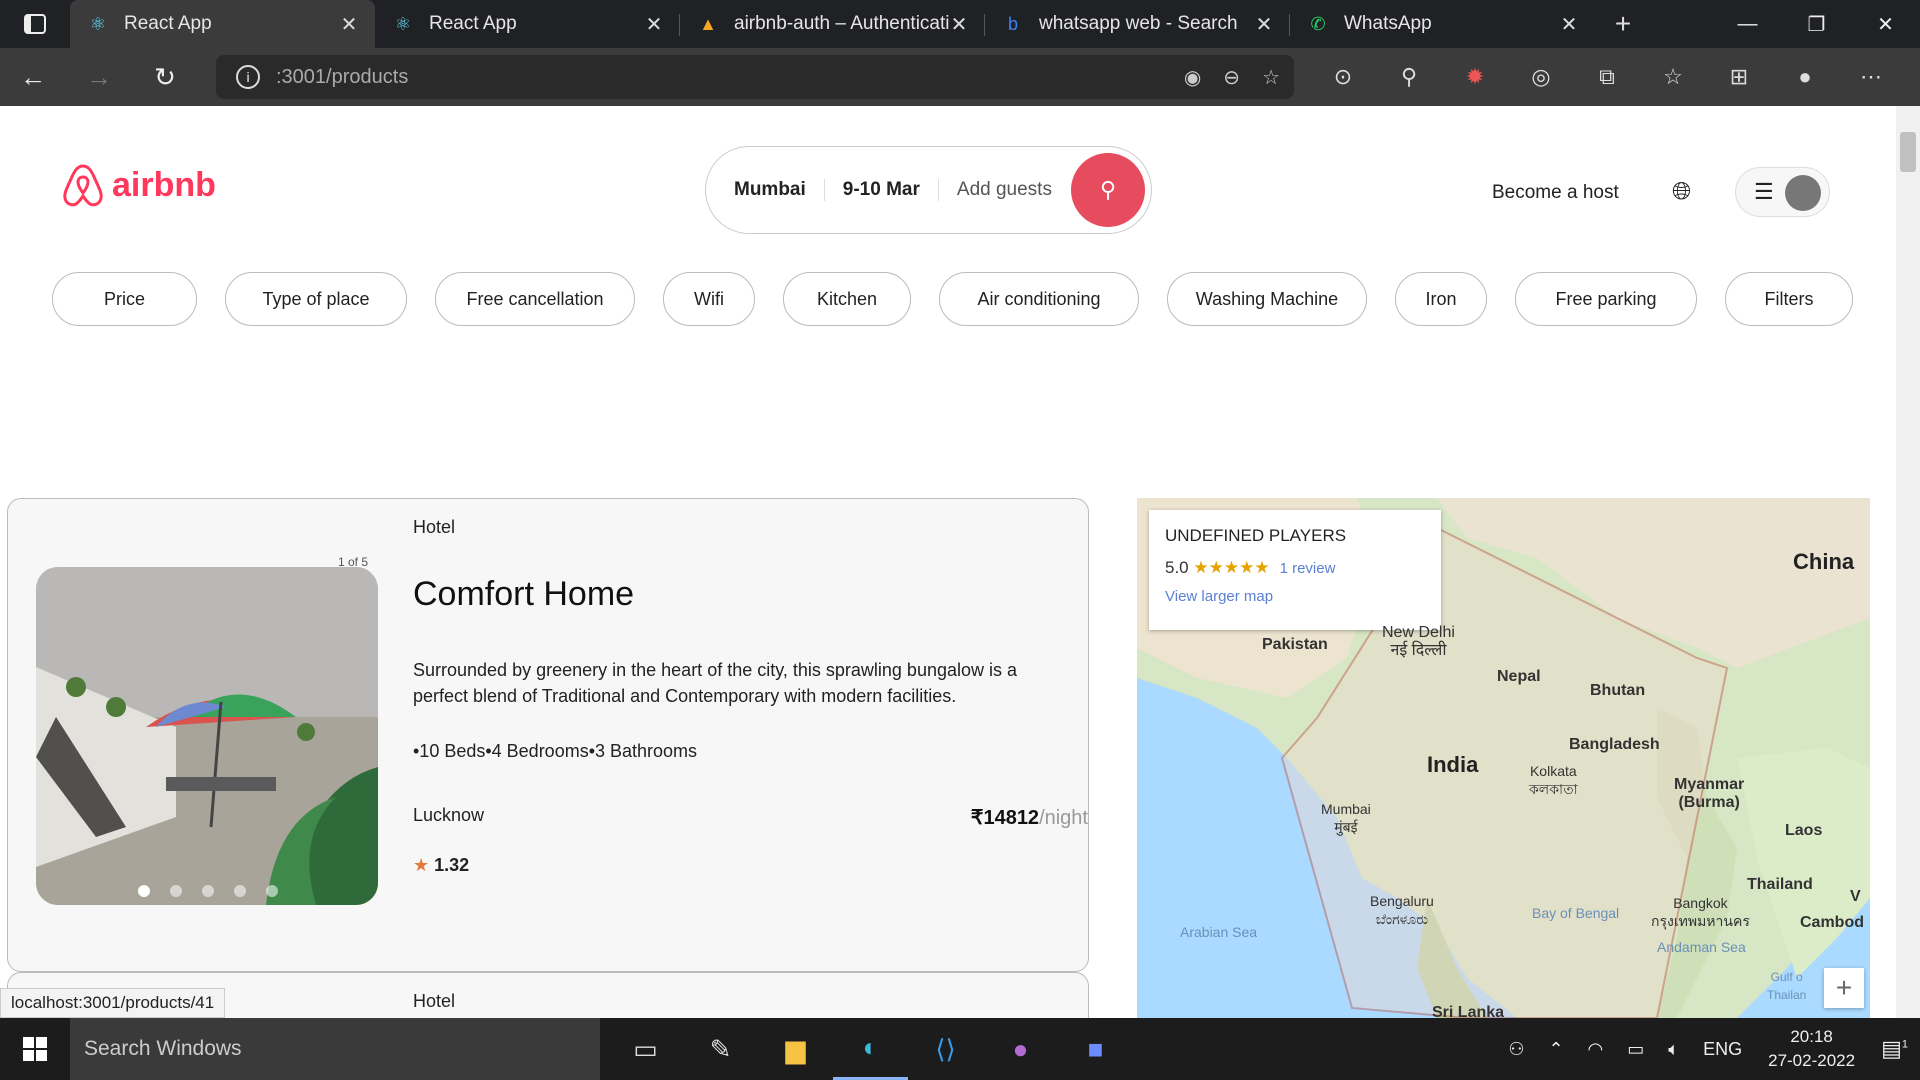 The width and height of the screenshot is (1920, 1080). What do you see at coordinates (1780, 884) in the screenshot?
I see `map-label: Thailand` at bounding box center [1780, 884].